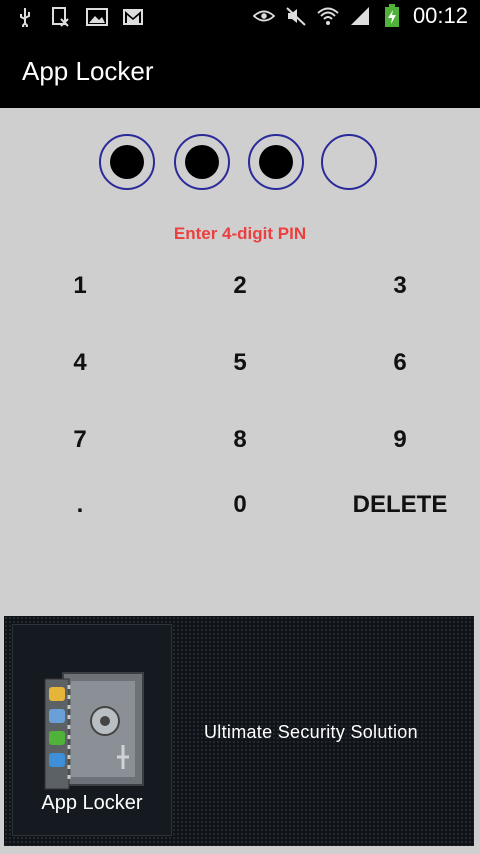 Image resolution: width=480 pixels, height=854 pixels. I want to click on battery-charging-icon, so click(392, 15).